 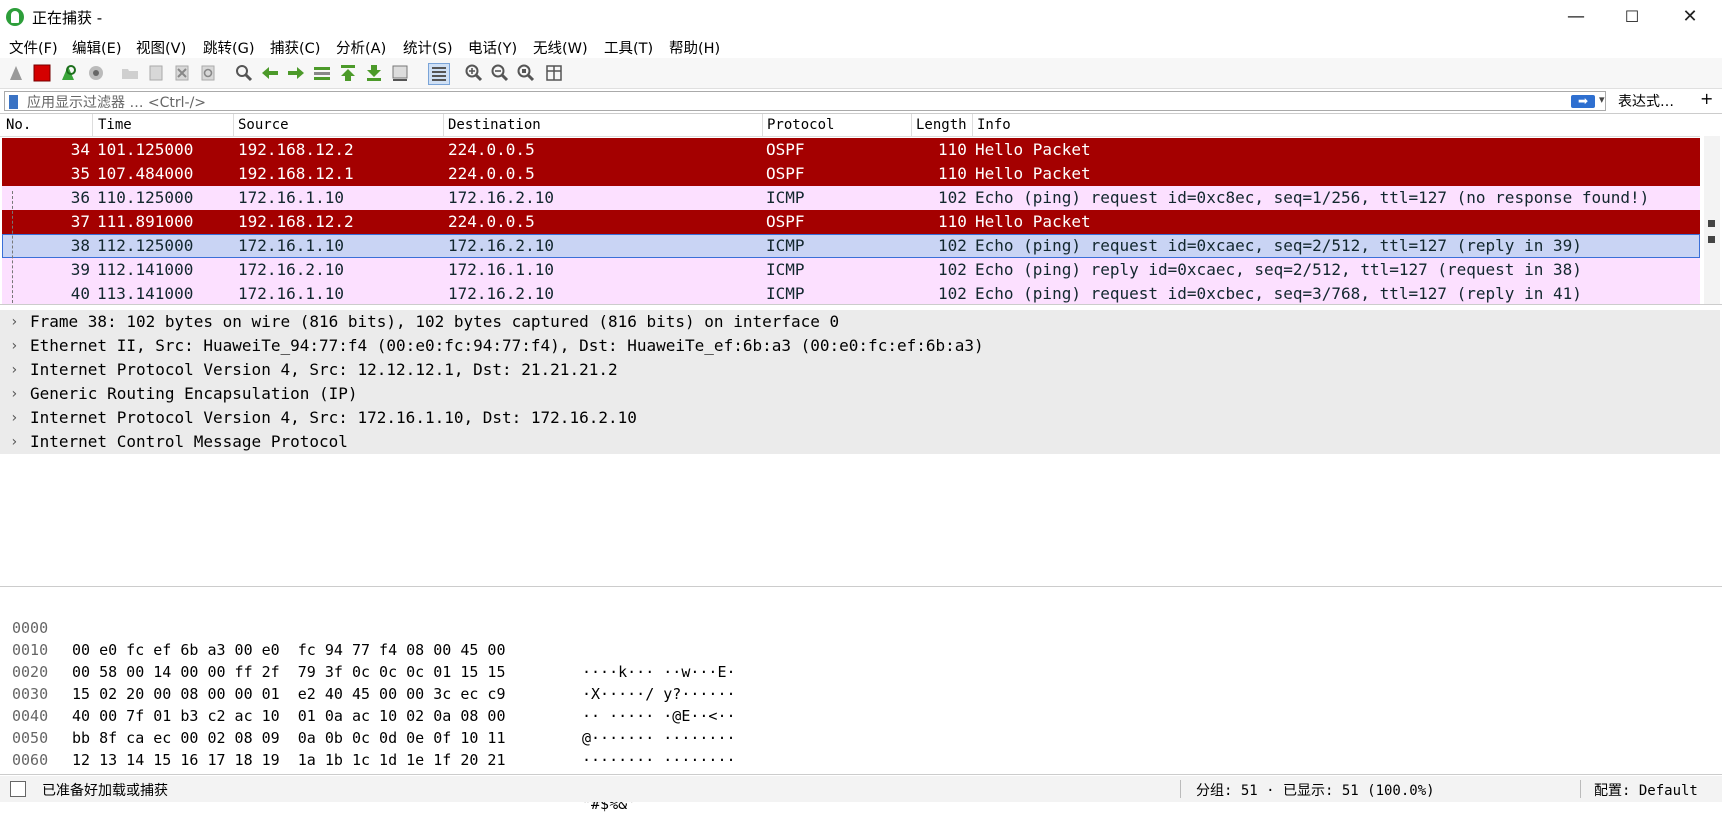 What do you see at coordinates (295, 47) in the screenshot?
I see `menu-capture: 捕获(C)` at bounding box center [295, 47].